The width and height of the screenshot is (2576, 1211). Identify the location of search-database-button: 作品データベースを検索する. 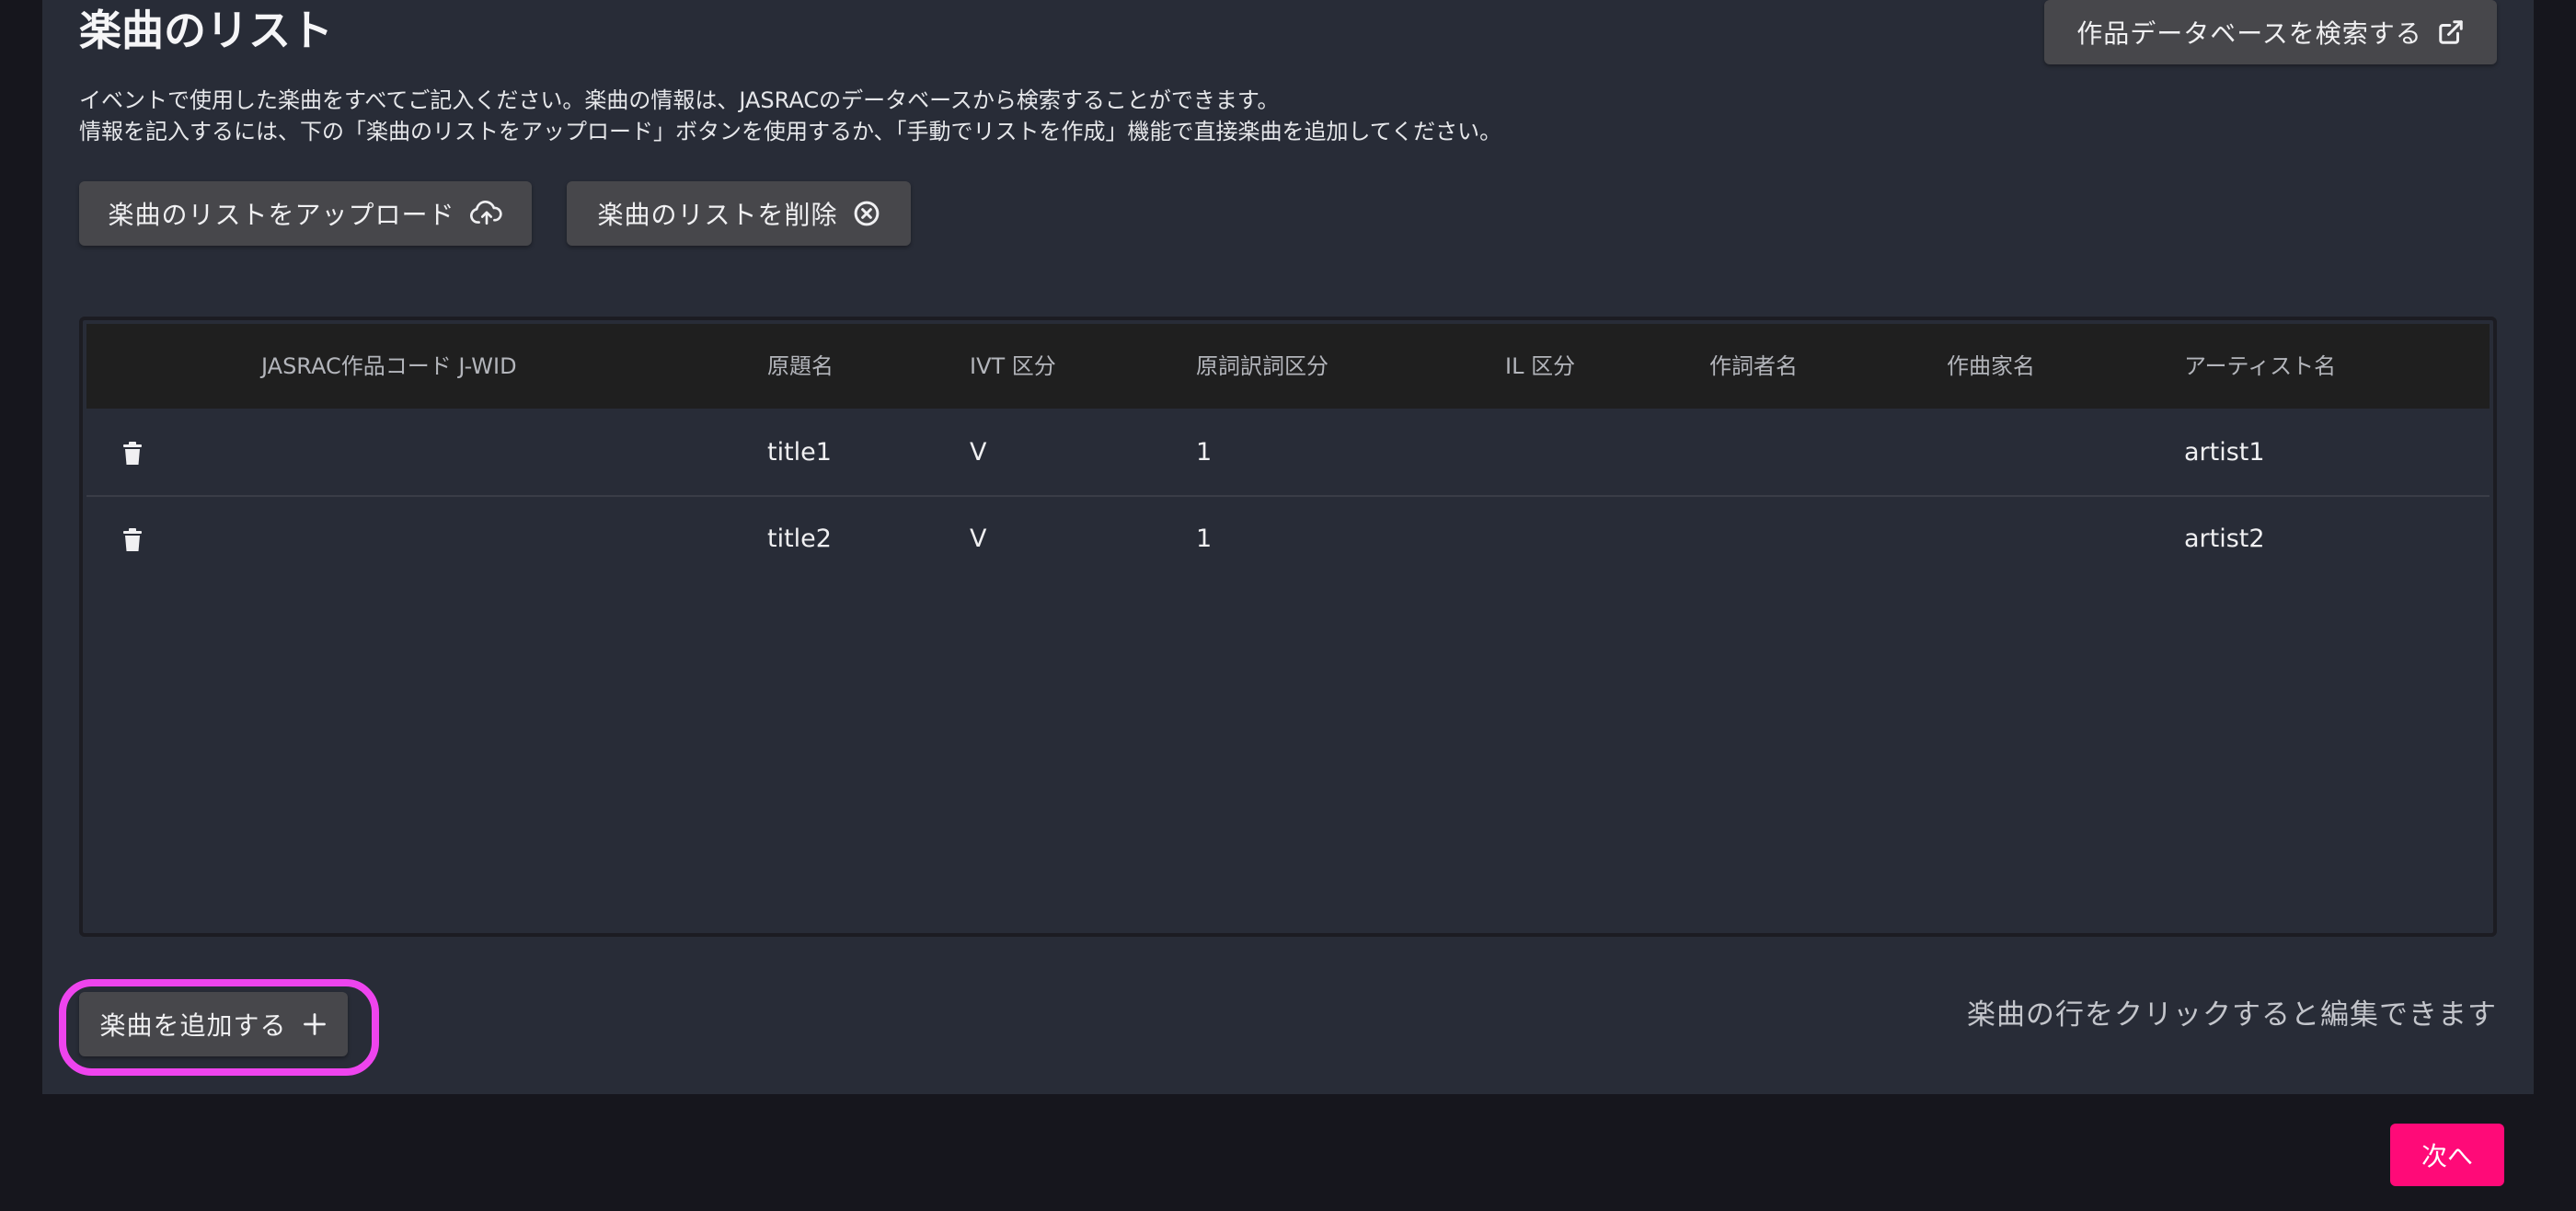
(2270, 32).